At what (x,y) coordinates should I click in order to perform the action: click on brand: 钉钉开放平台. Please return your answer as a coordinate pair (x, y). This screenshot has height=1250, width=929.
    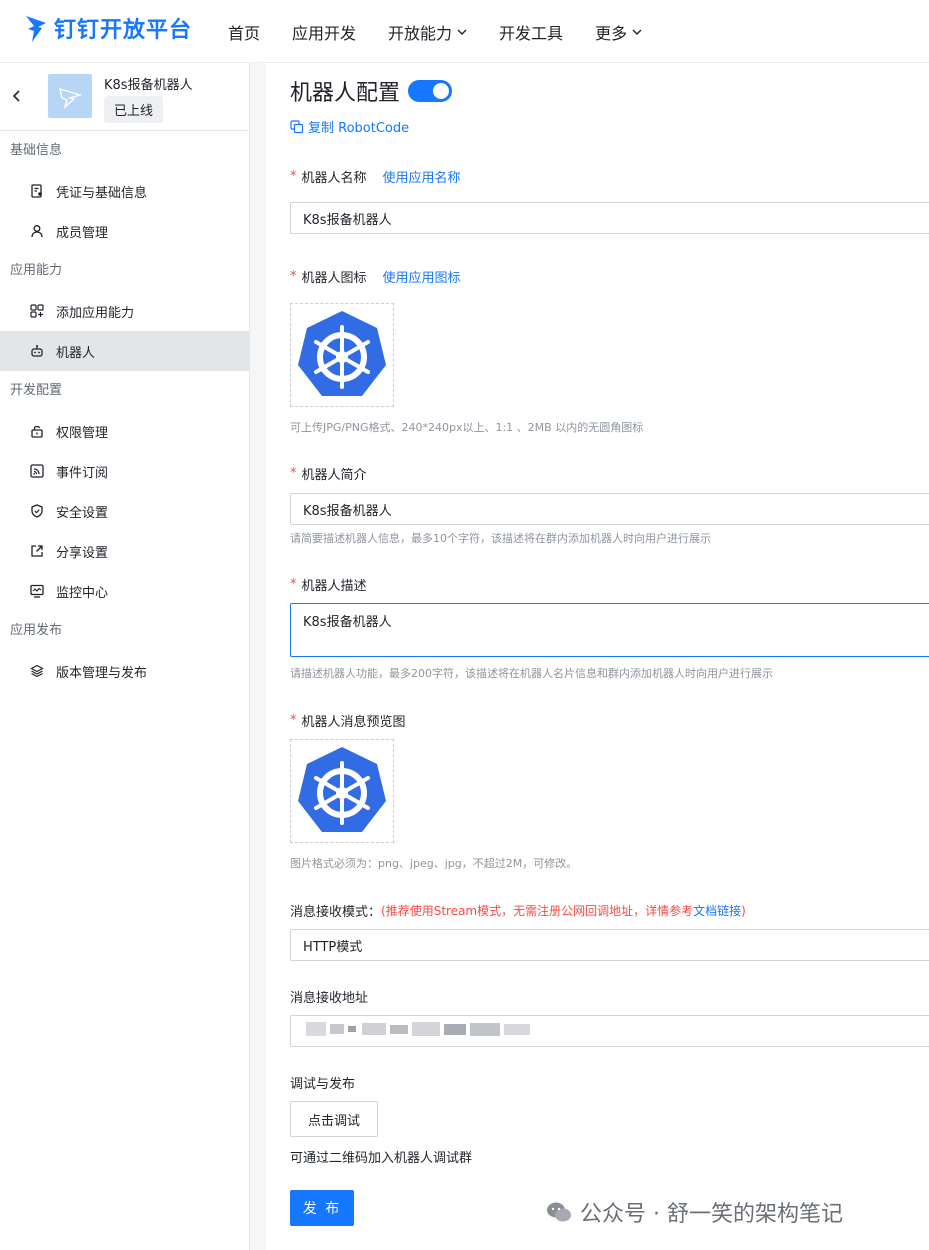
    Looking at the image, I should click on (108, 28).